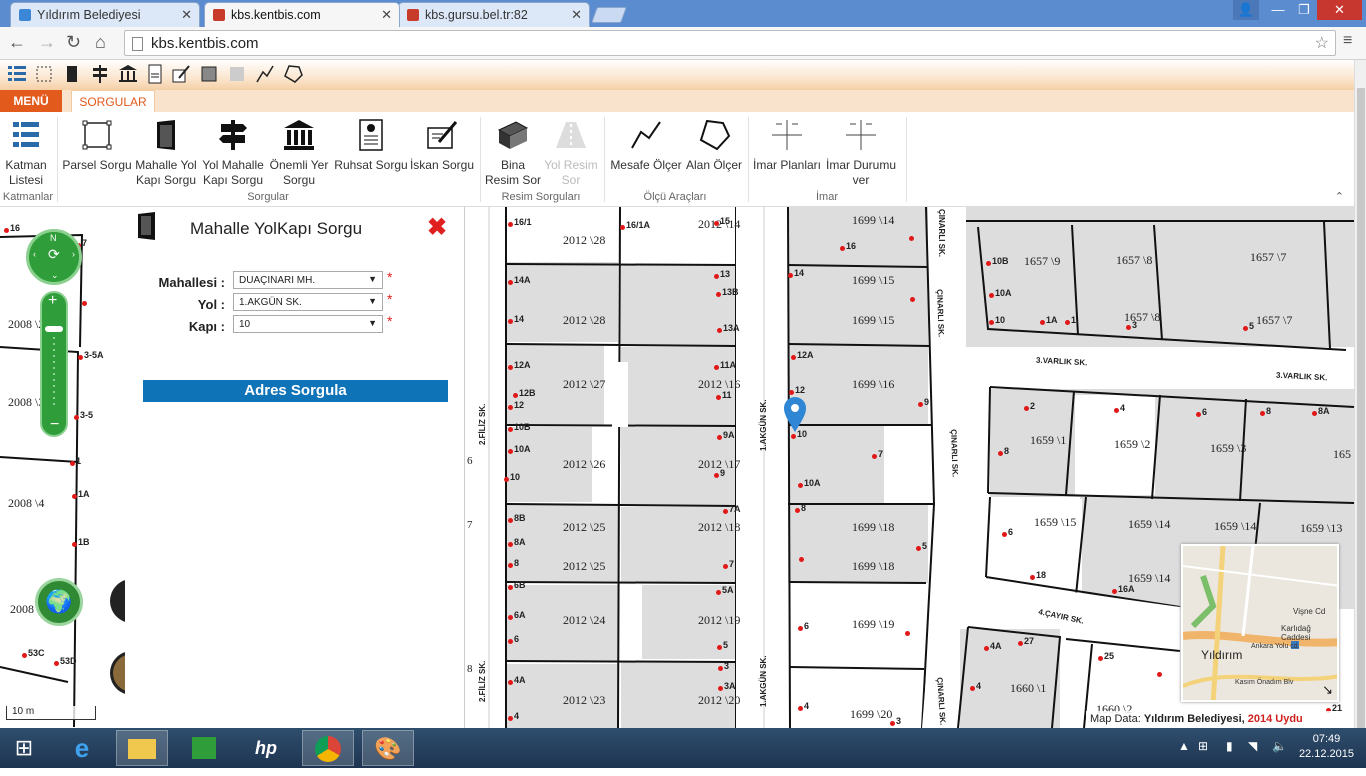 This screenshot has height=776, width=1366. I want to click on internet-explorer-icon: e, so click(82, 748).